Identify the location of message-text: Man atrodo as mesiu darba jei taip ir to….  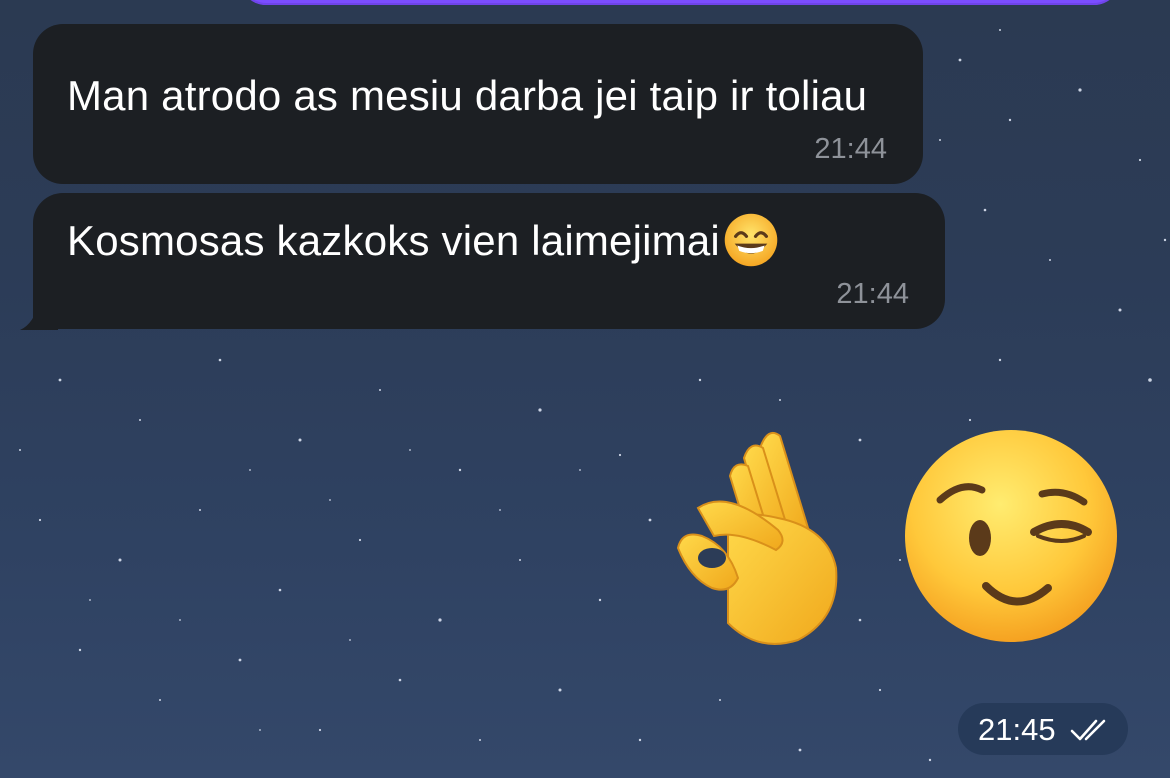
(467, 95).